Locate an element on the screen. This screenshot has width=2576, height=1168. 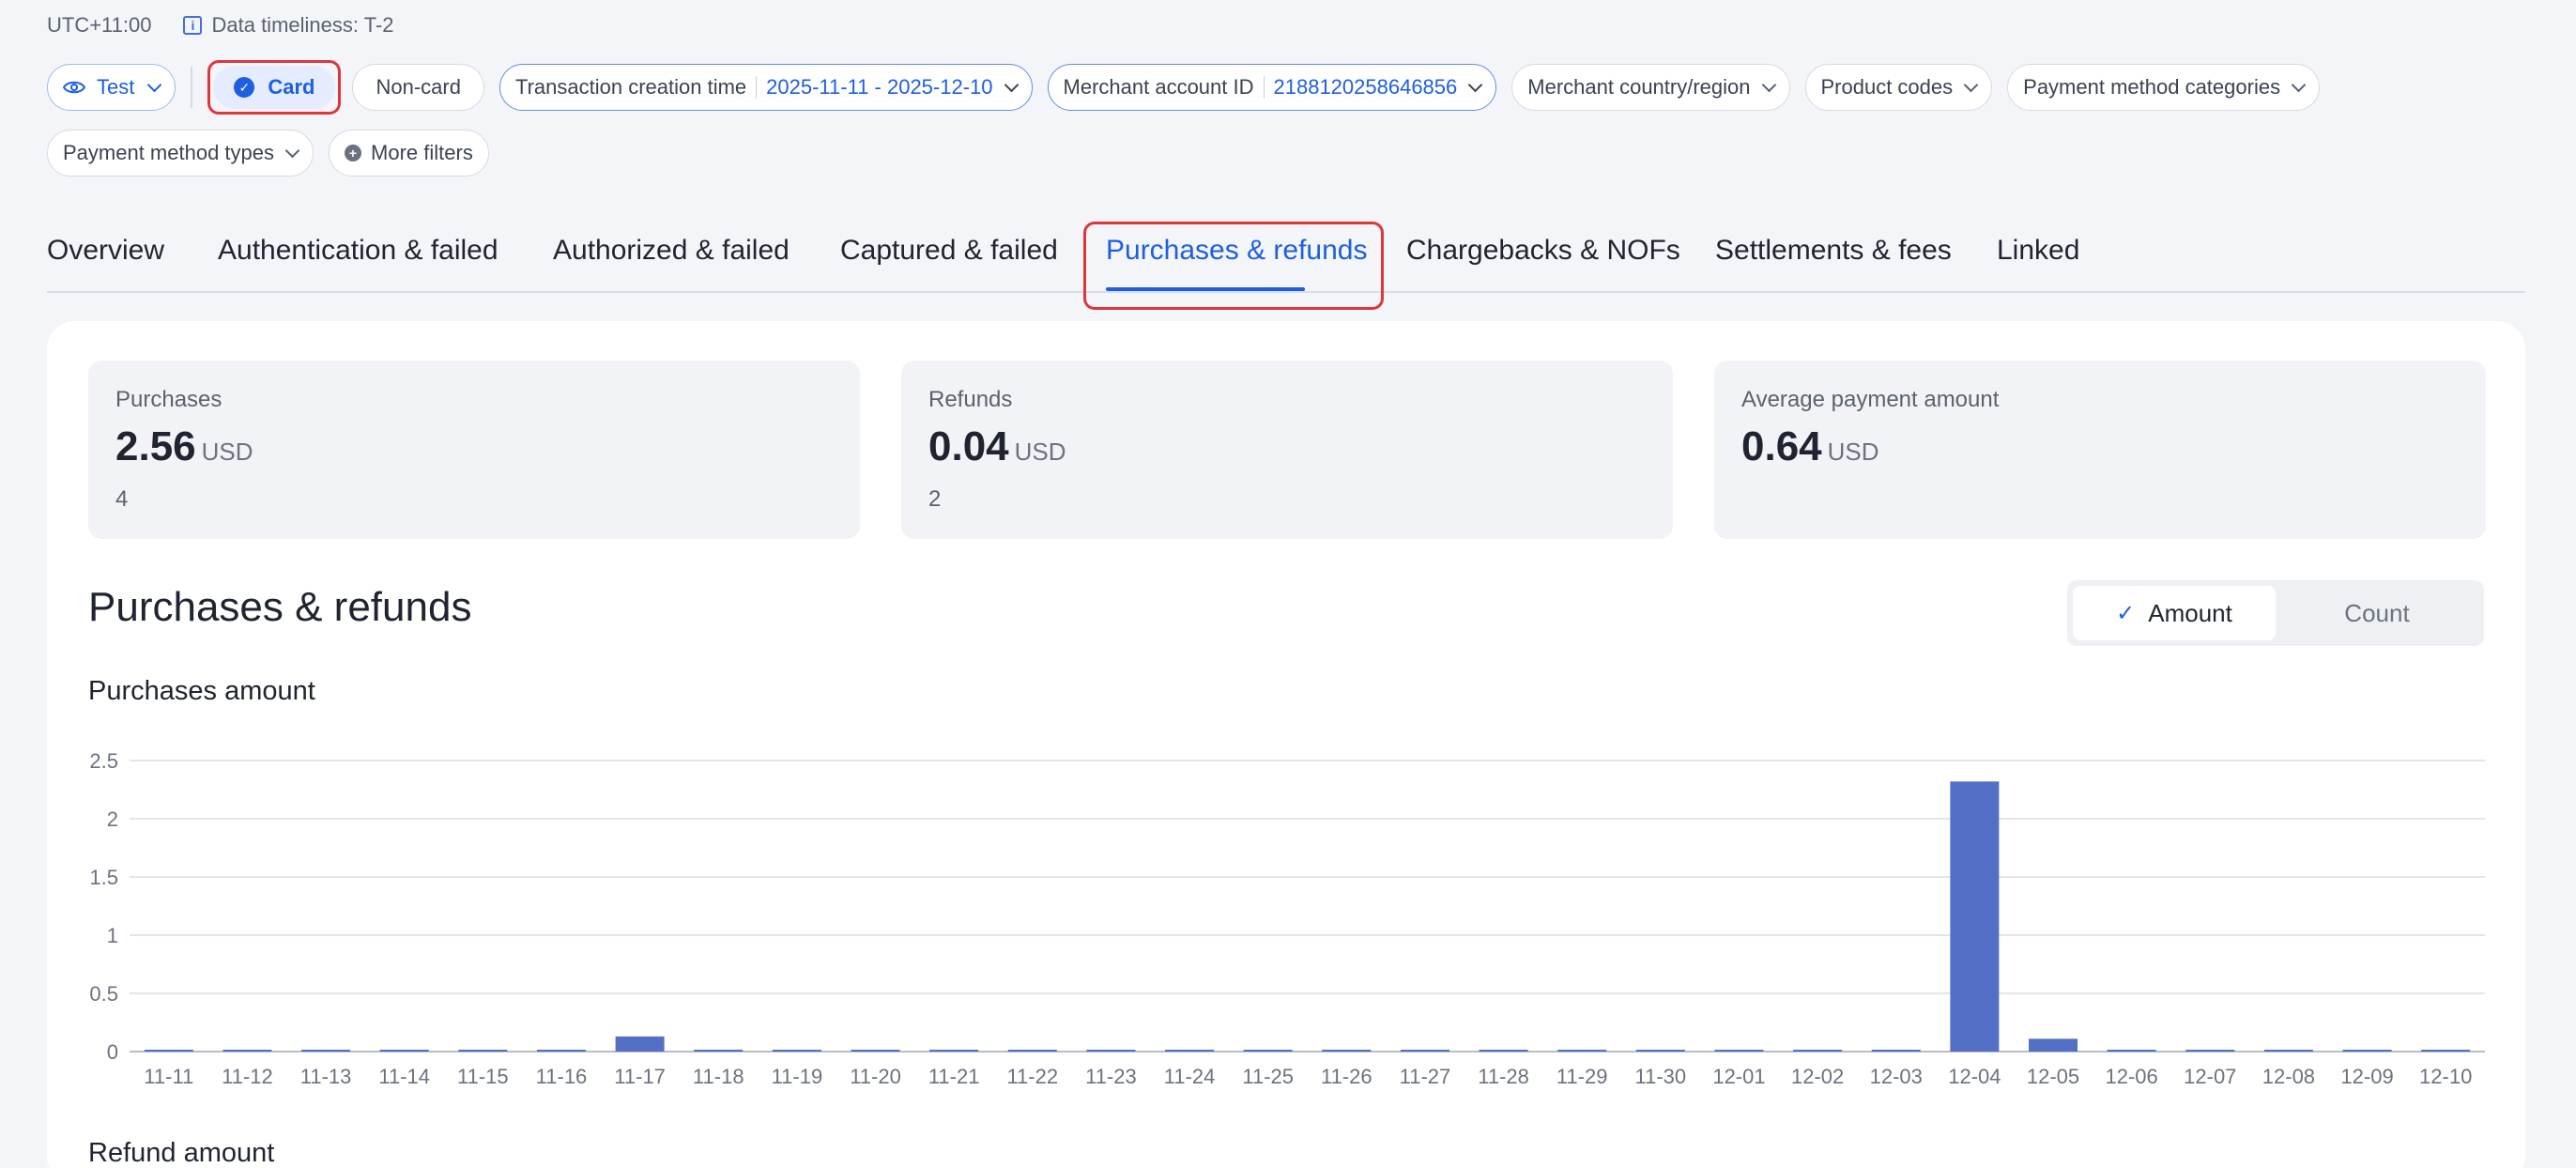
stat-count: 2 is located at coordinates (935, 499).